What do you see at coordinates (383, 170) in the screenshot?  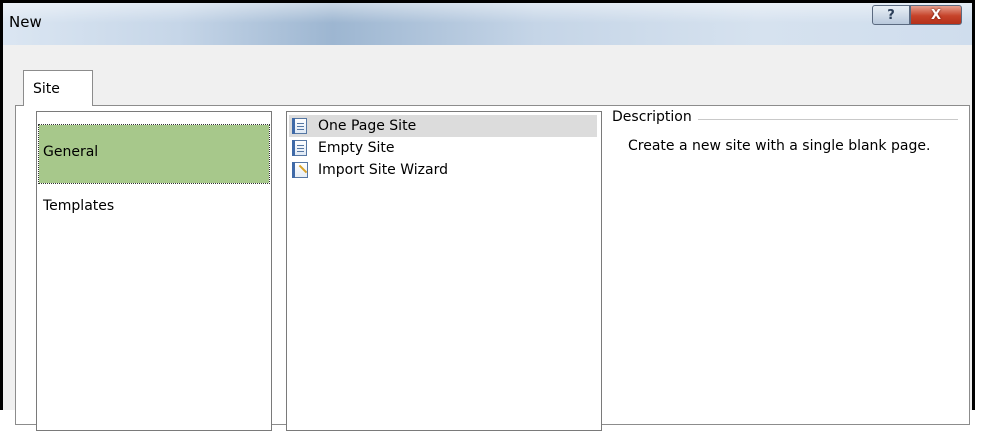 I see `site-item-label: Import Site Wizard` at bounding box center [383, 170].